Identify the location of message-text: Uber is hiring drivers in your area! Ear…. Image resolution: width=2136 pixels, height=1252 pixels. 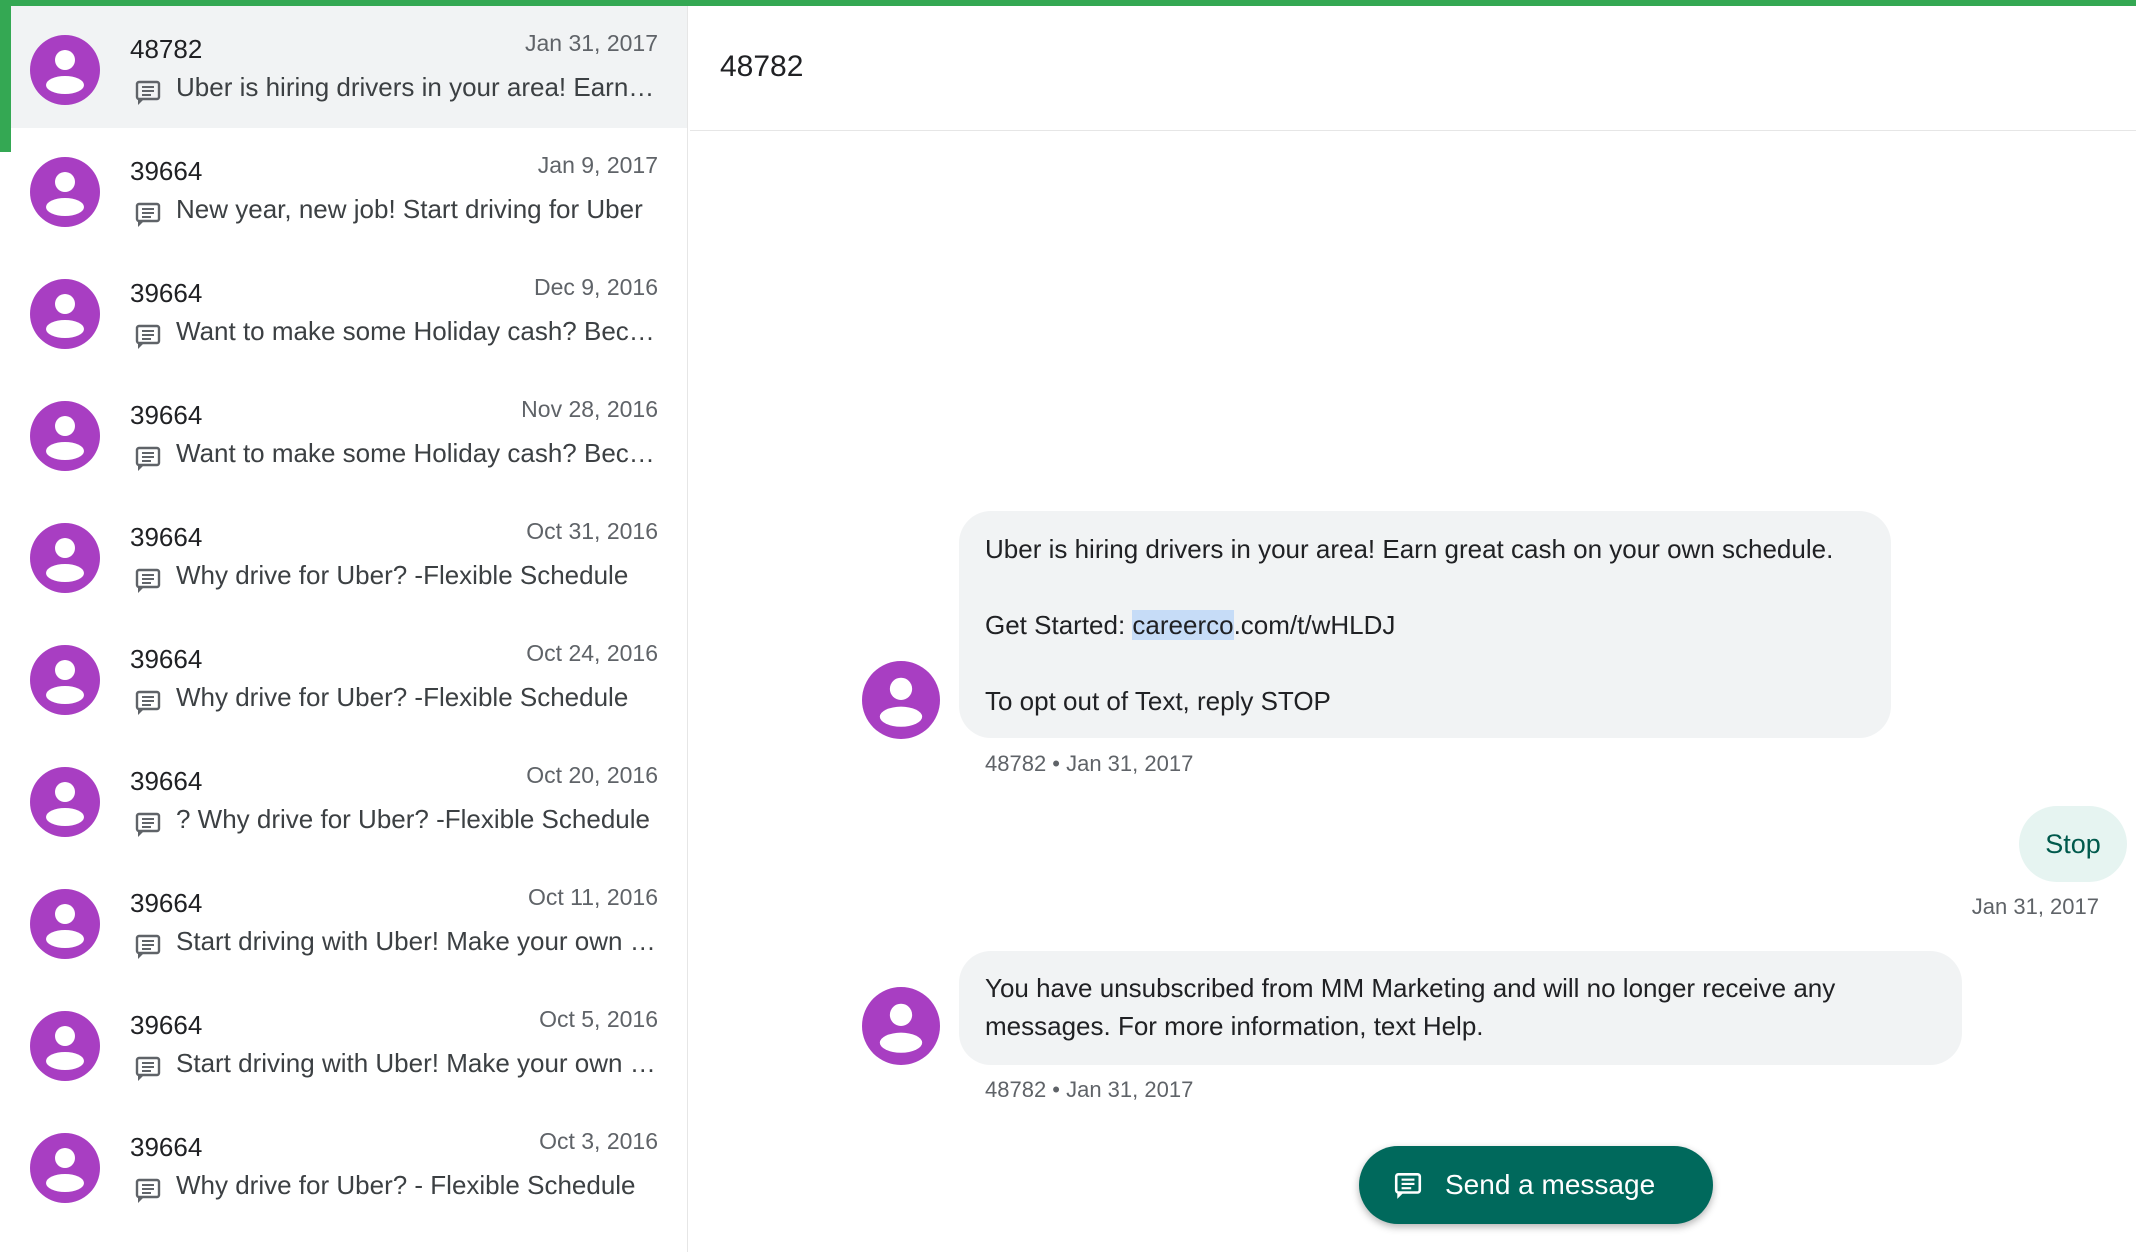
(1409, 549).